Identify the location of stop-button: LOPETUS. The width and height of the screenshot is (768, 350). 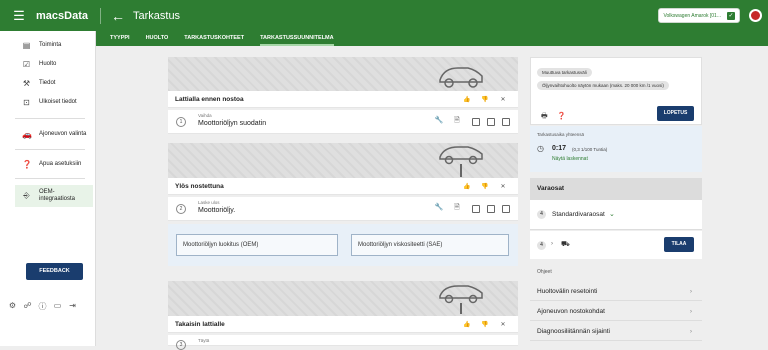
(675, 113).